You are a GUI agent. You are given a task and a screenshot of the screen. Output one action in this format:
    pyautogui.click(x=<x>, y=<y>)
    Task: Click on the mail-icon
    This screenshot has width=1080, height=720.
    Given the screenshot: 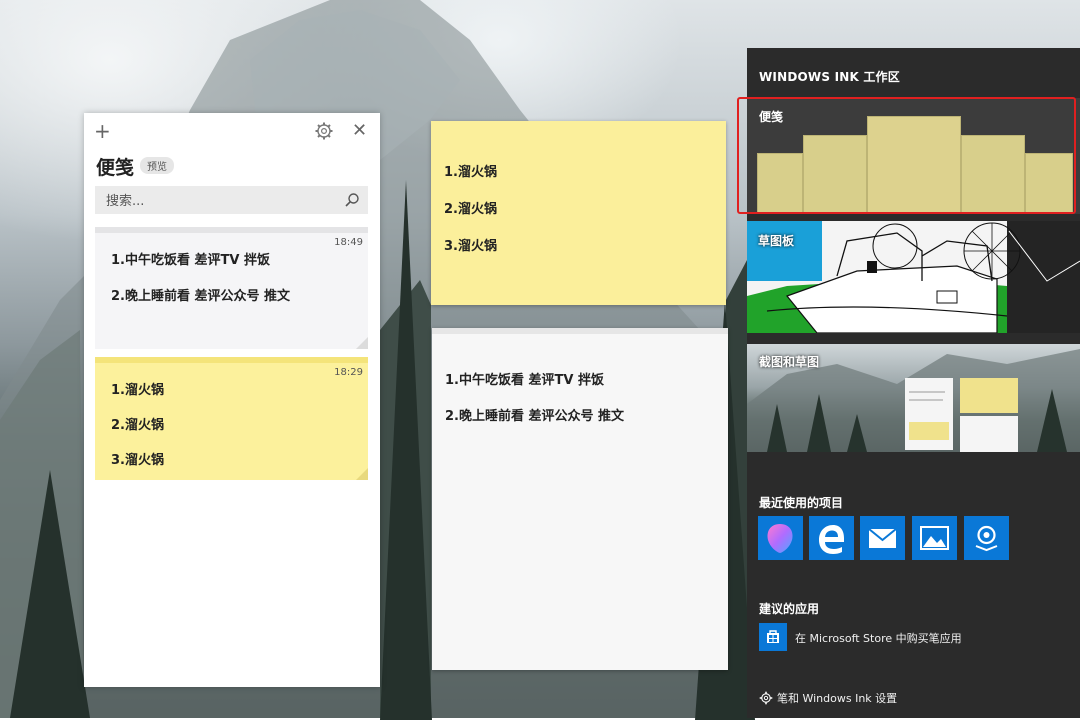 What is the action you would take?
    pyautogui.click(x=882, y=538)
    